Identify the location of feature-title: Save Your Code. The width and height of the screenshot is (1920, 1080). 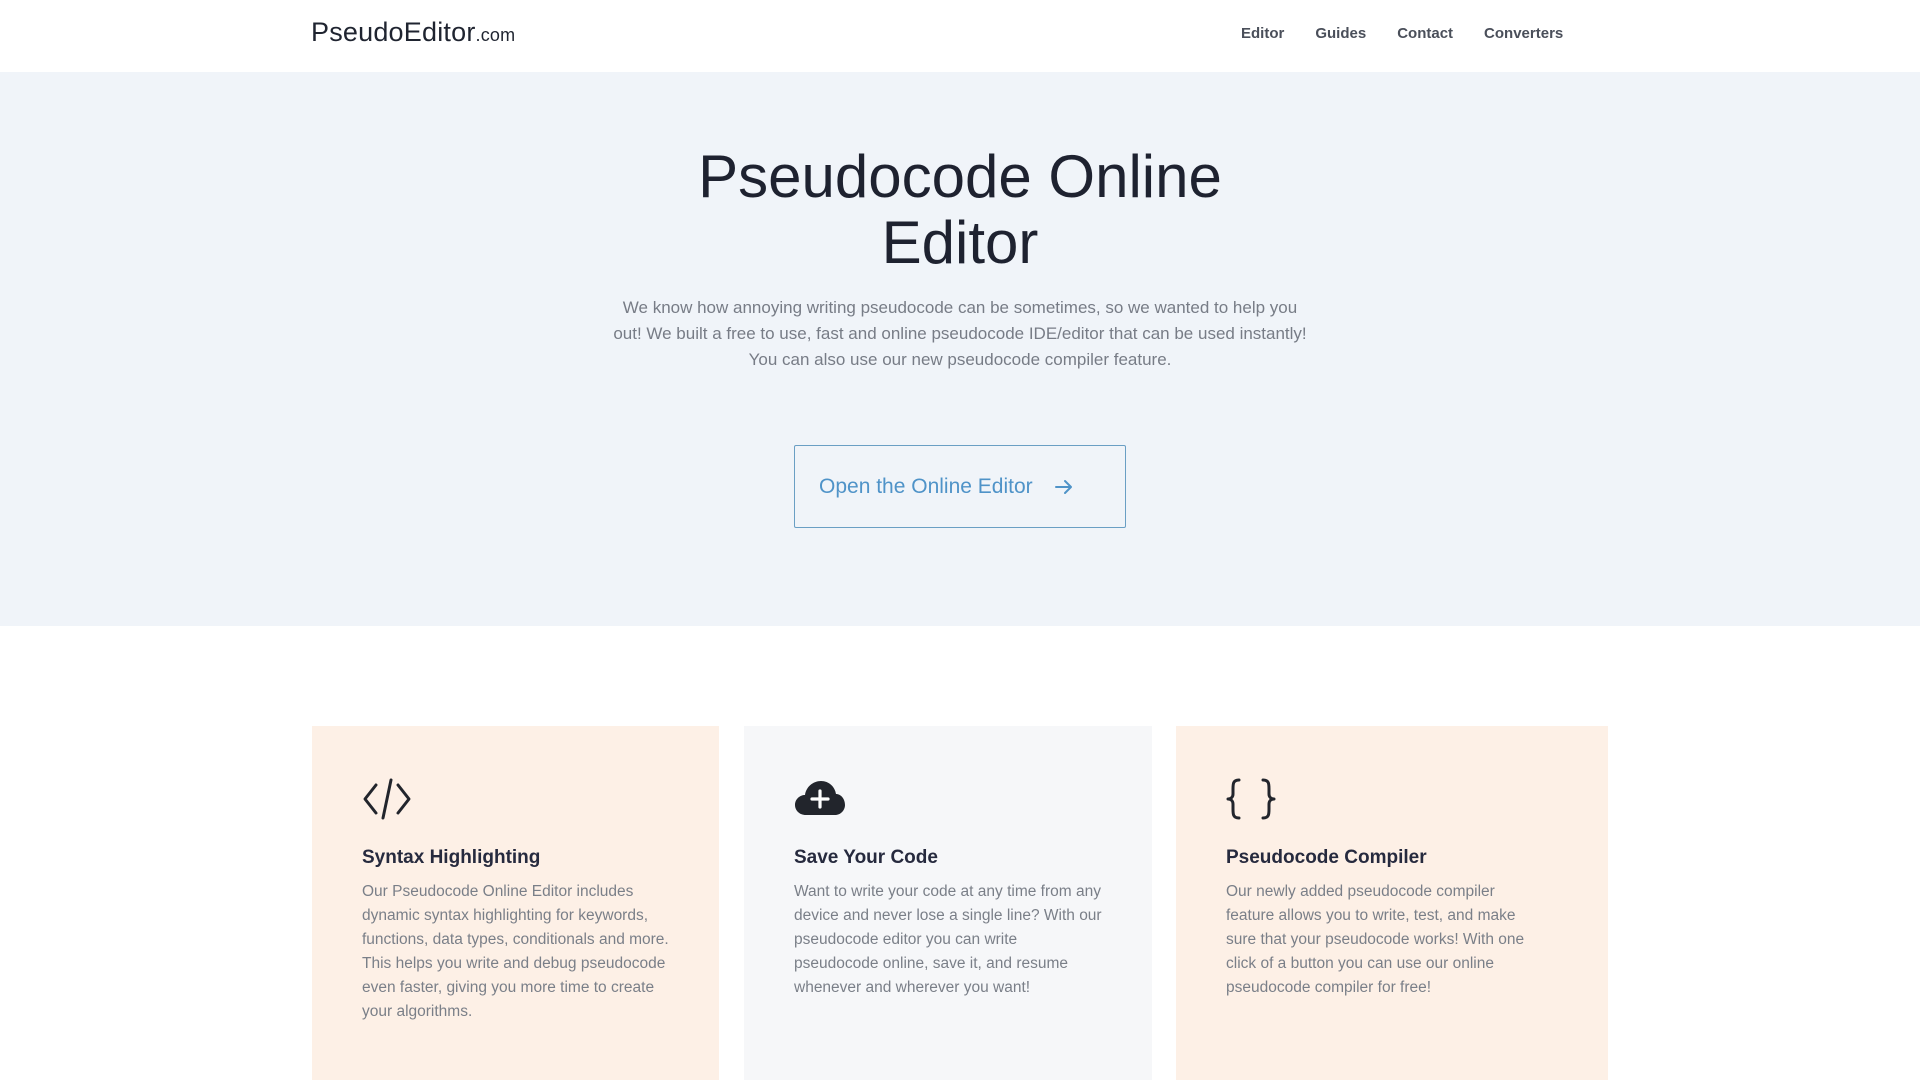
(866, 857).